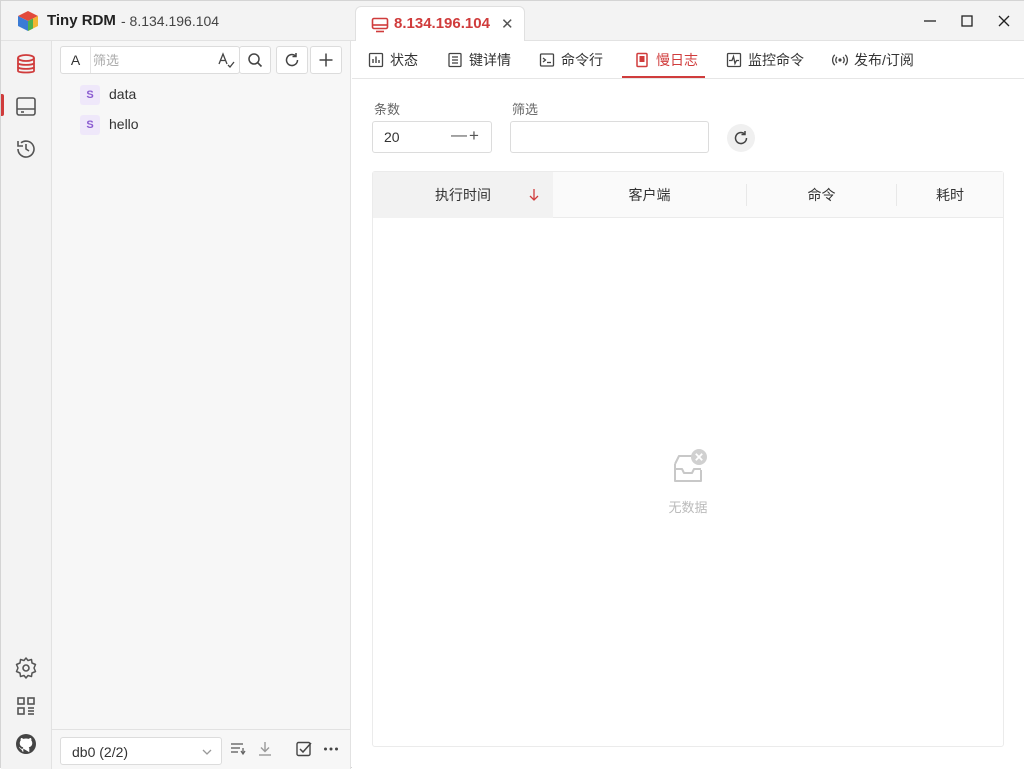  I want to click on tab-key-detail: 键详情, so click(479, 60).